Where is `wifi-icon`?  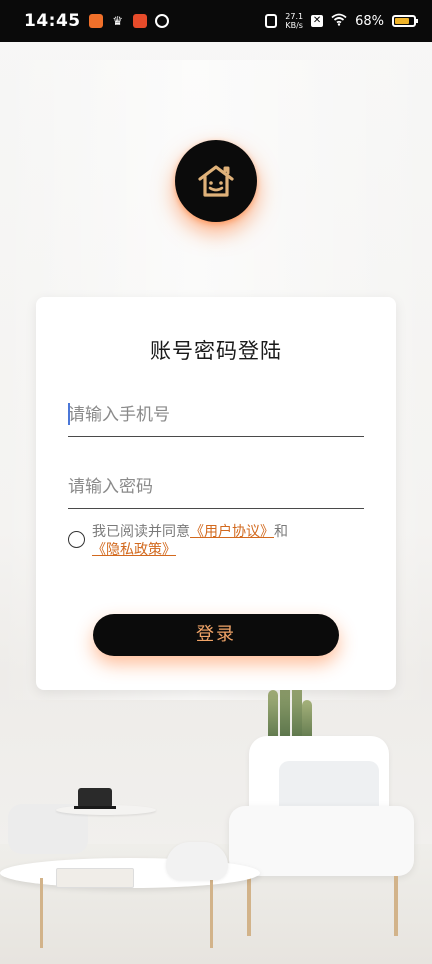 wifi-icon is located at coordinates (339, 21).